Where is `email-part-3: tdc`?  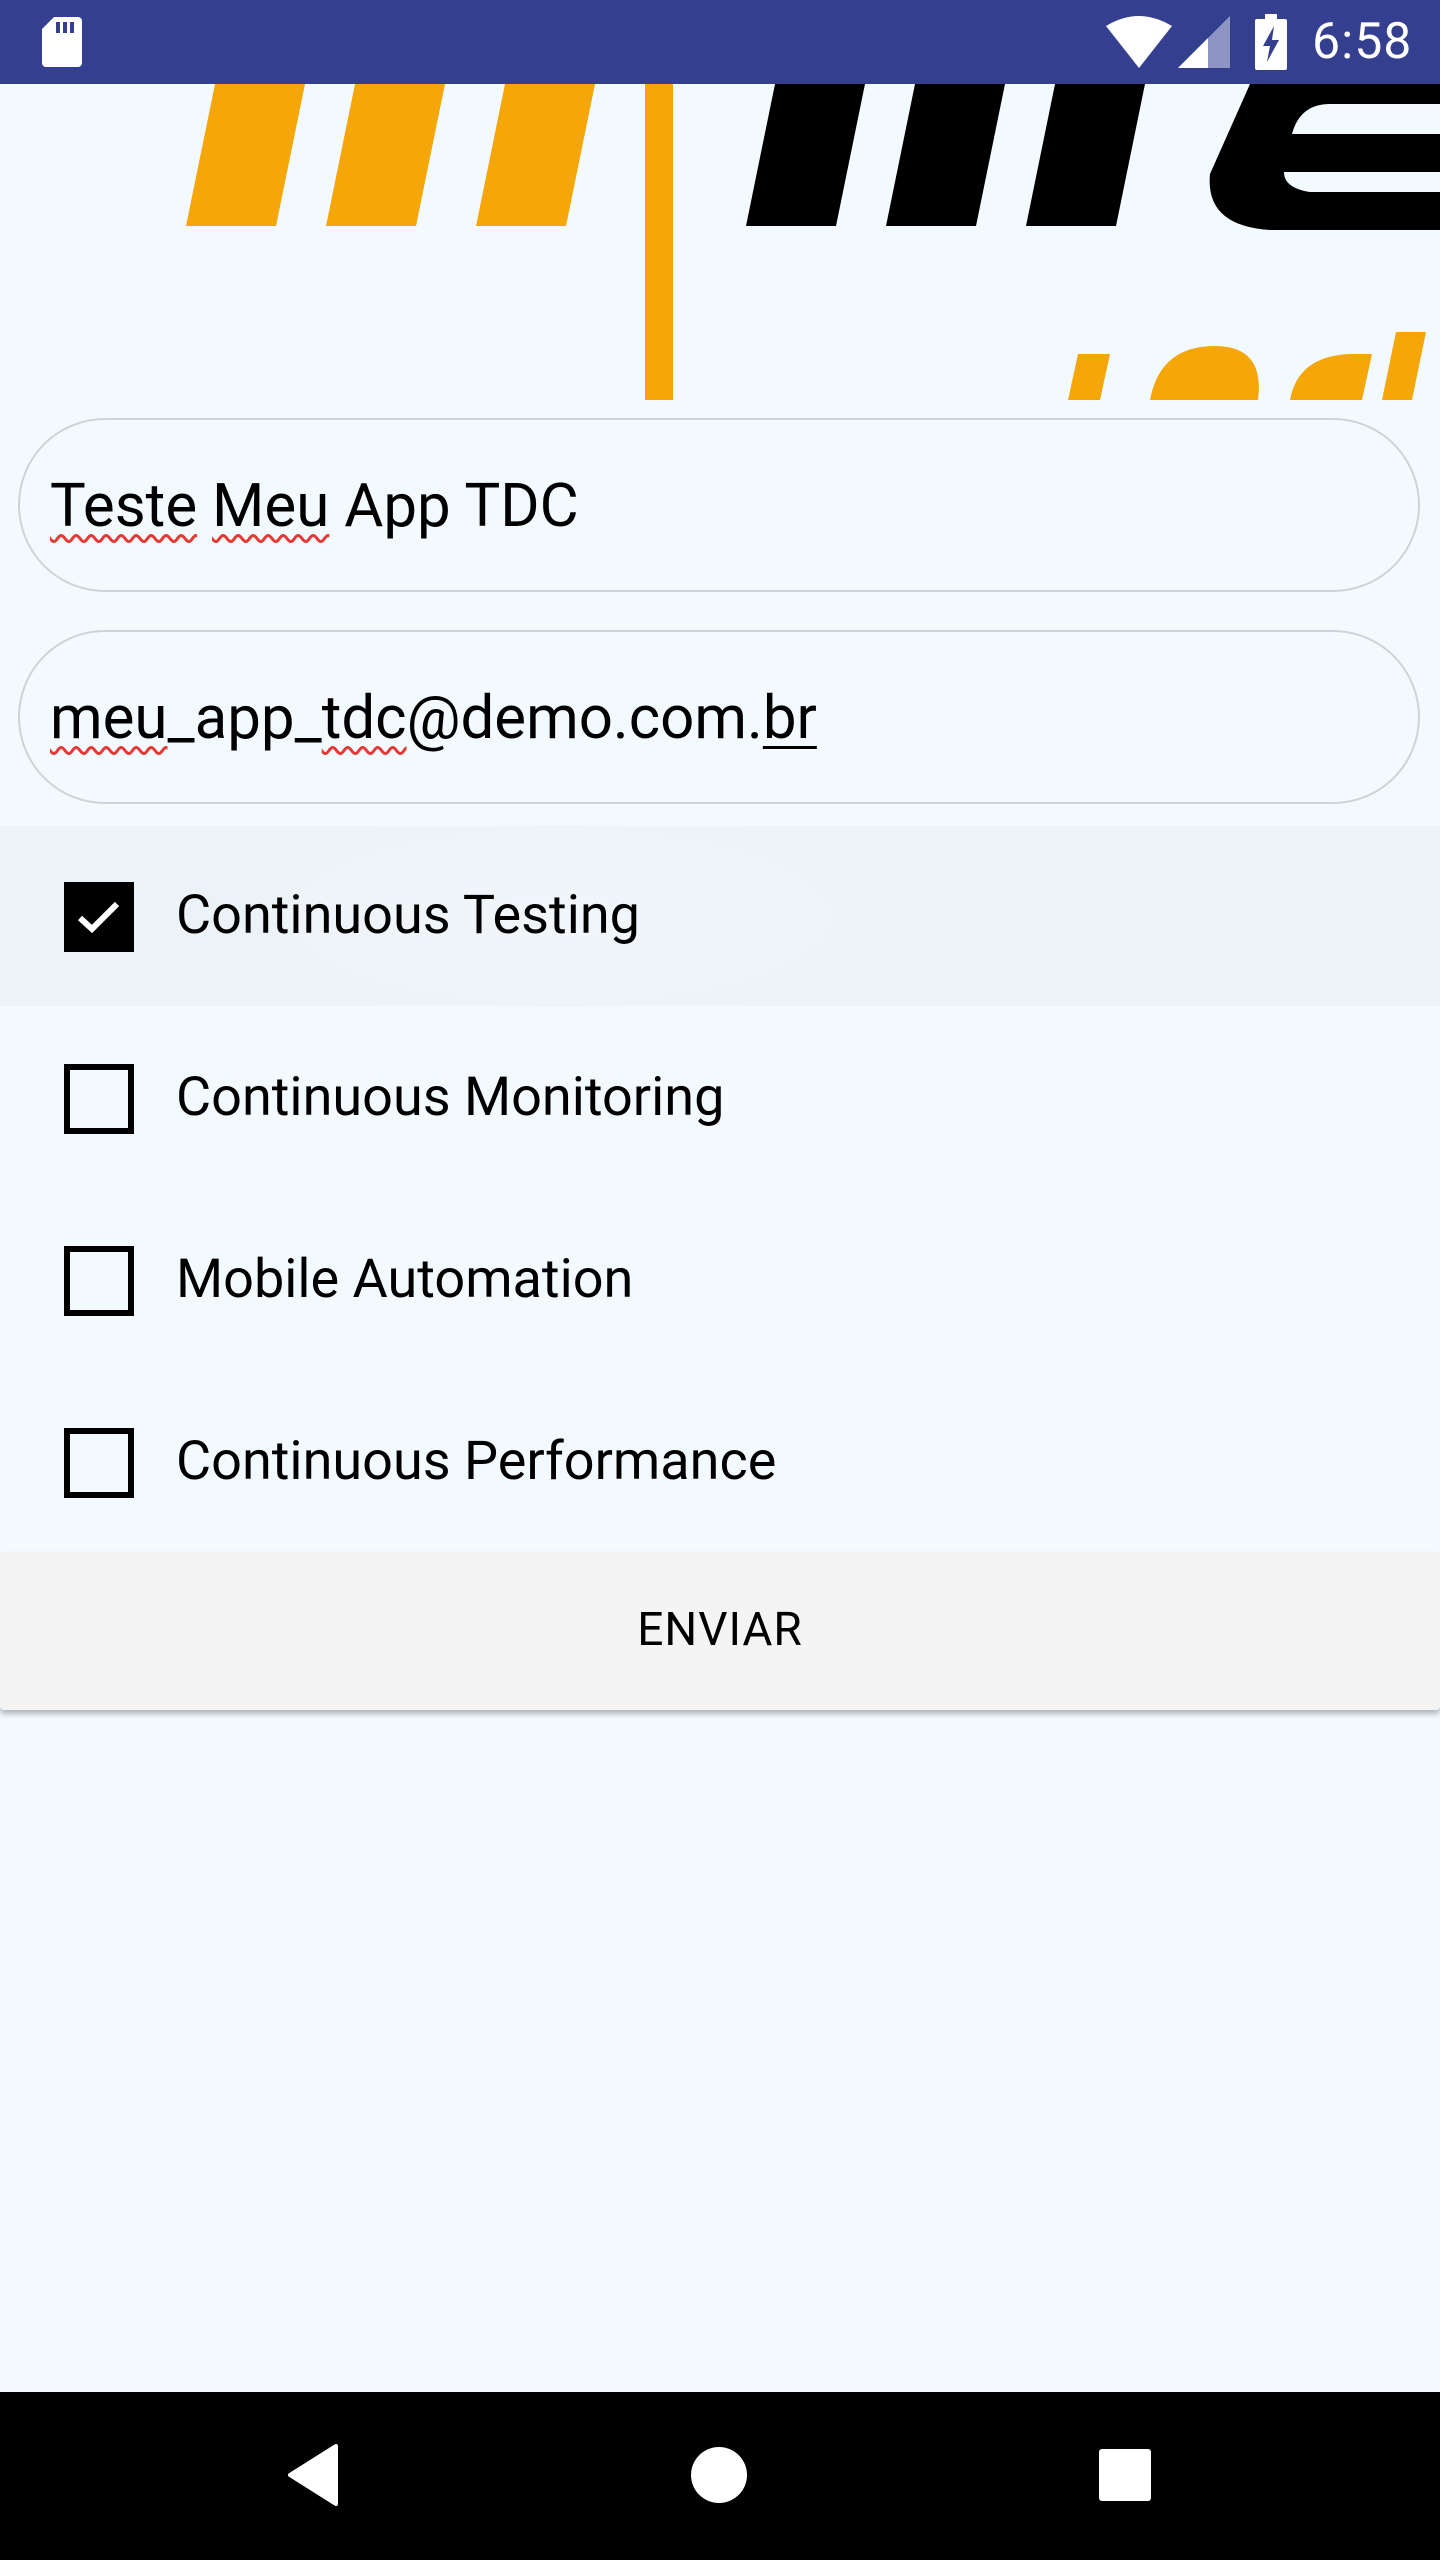 email-part-3: tdc is located at coordinates (364, 717).